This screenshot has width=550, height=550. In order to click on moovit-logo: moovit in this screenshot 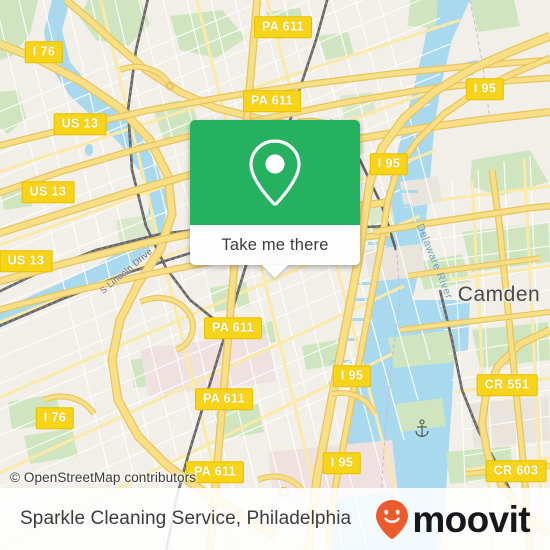, I will do `click(453, 519)`.